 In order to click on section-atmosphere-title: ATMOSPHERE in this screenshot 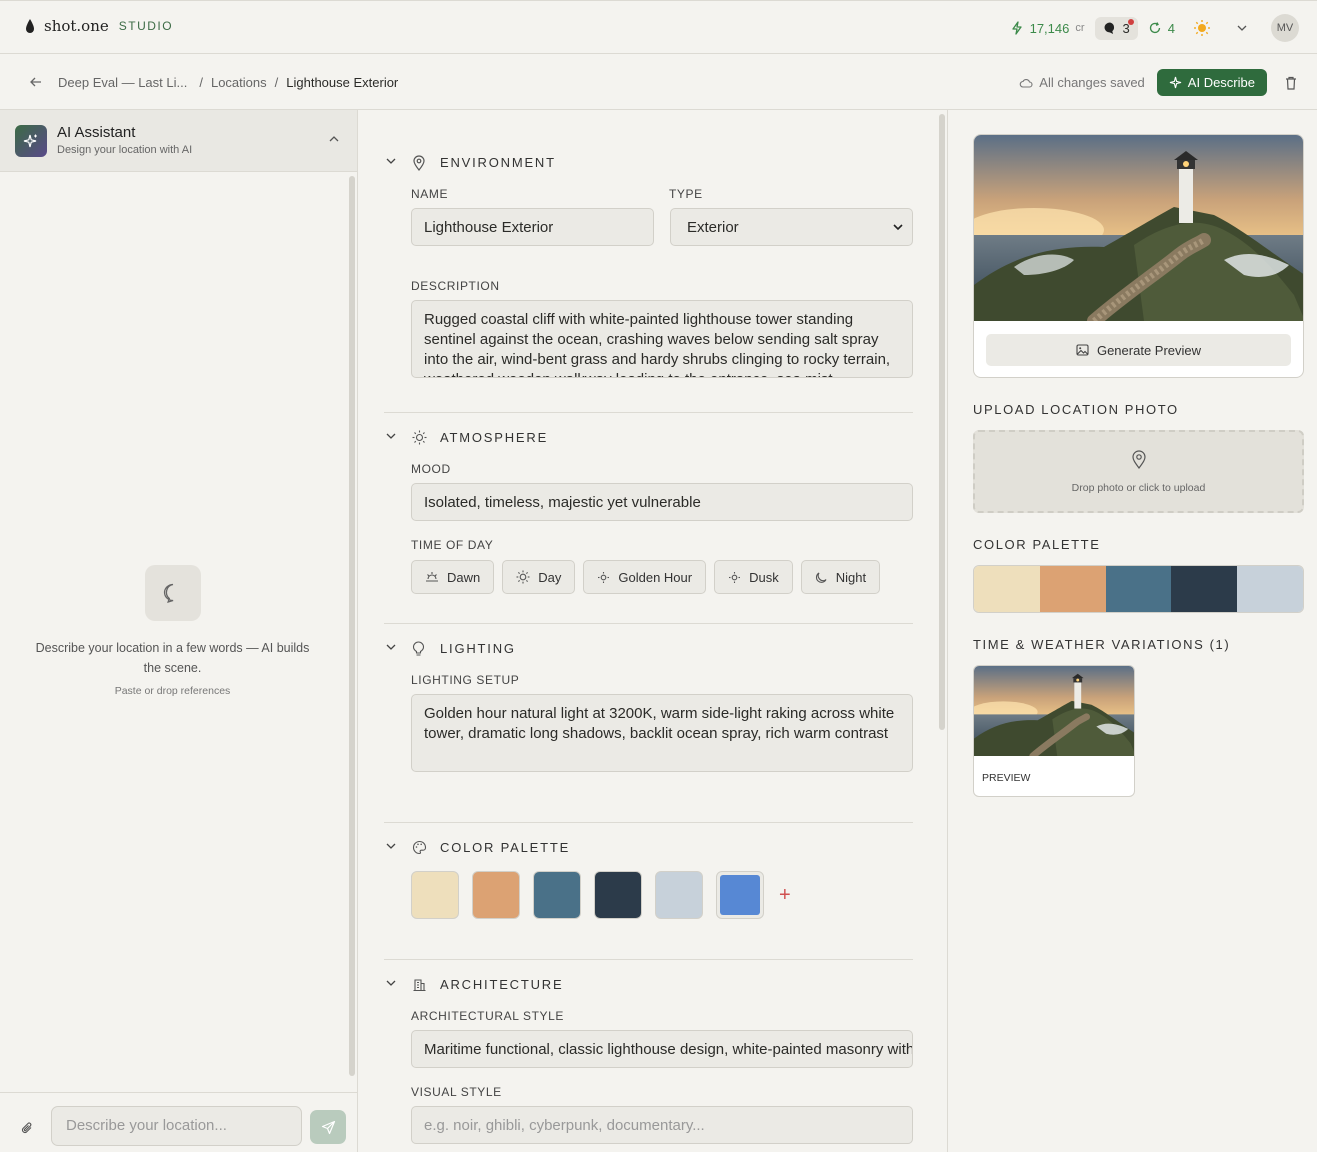, I will do `click(494, 437)`.